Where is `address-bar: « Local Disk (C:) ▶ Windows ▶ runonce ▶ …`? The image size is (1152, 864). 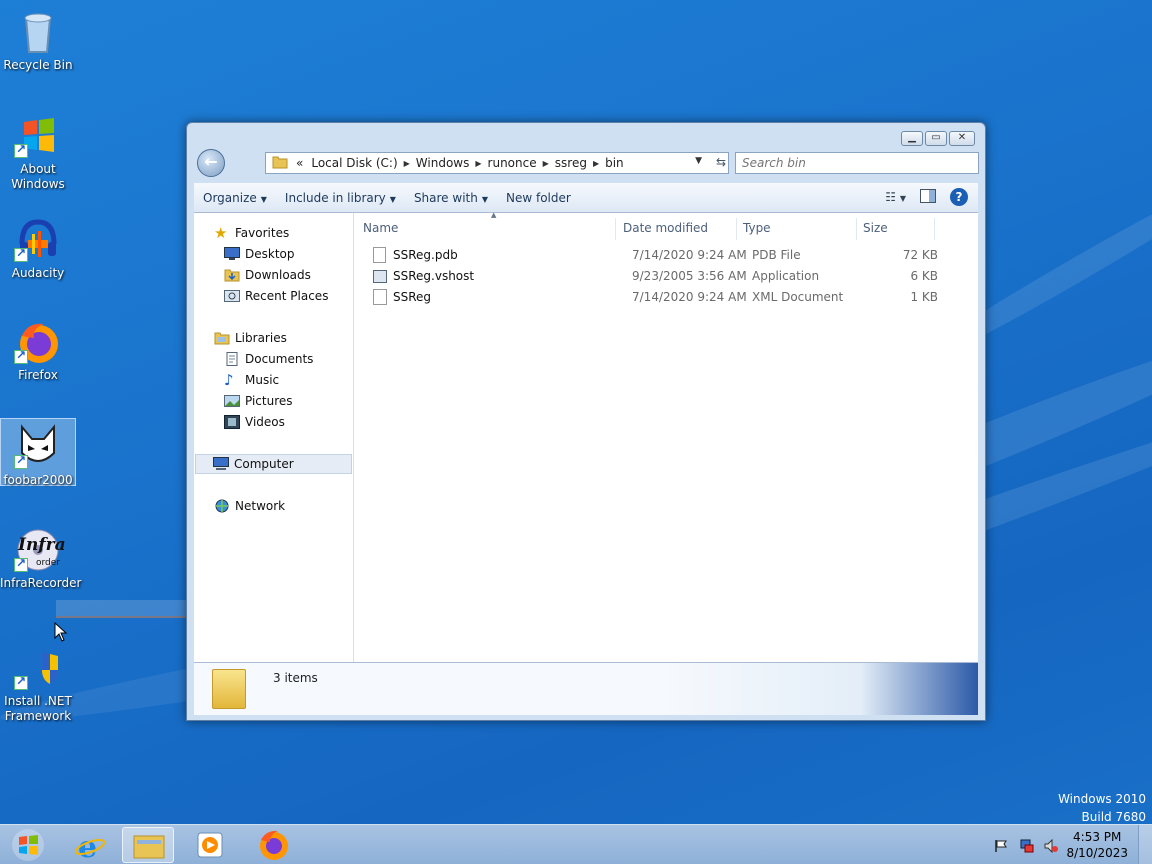 address-bar: « Local Disk (C:) ▶ Windows ▶ runonce ▶ … is located at coordinates (497, 163).